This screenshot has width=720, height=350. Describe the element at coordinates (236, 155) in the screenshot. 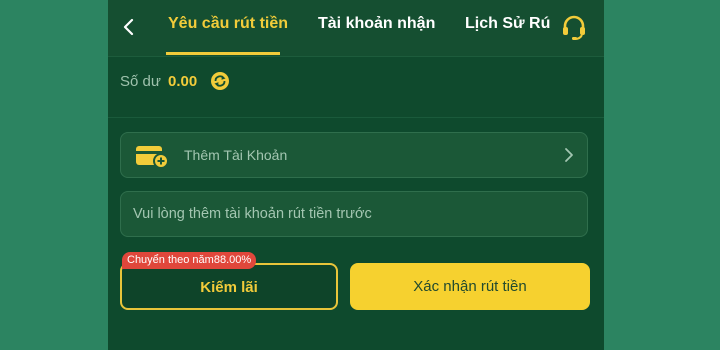

I see `add-account-label: Thêm Tài Khoản` at that location.